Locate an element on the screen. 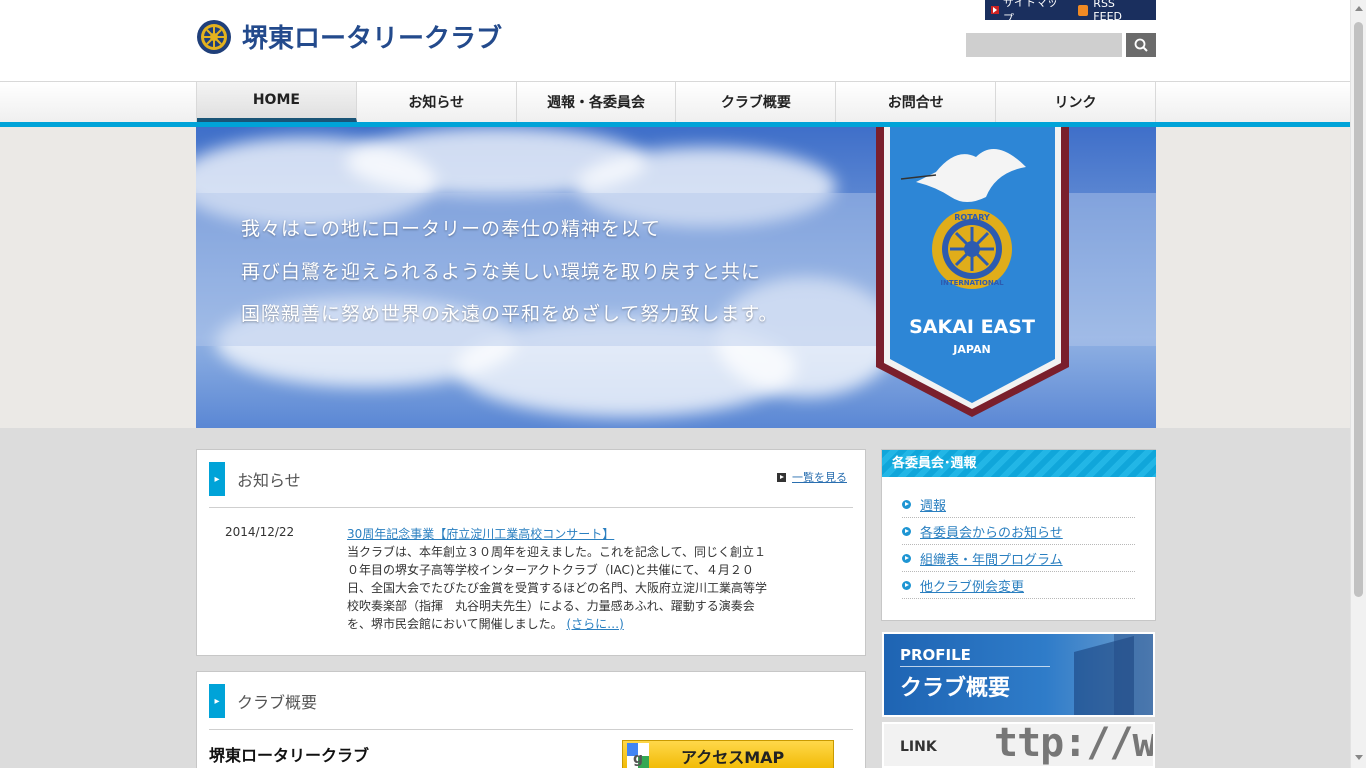  banner-subtitle: JAPAN is located at coordinates (971, 349).